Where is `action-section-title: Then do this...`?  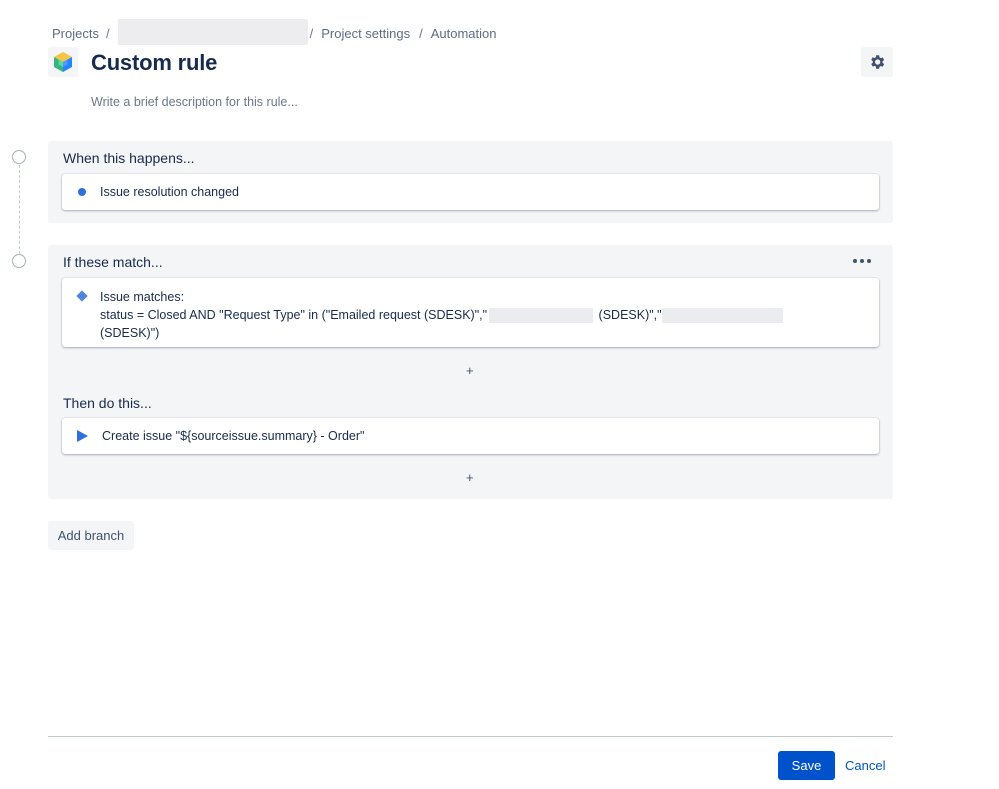 action-section-title: Then do this... is located at coordinates (107, 403).